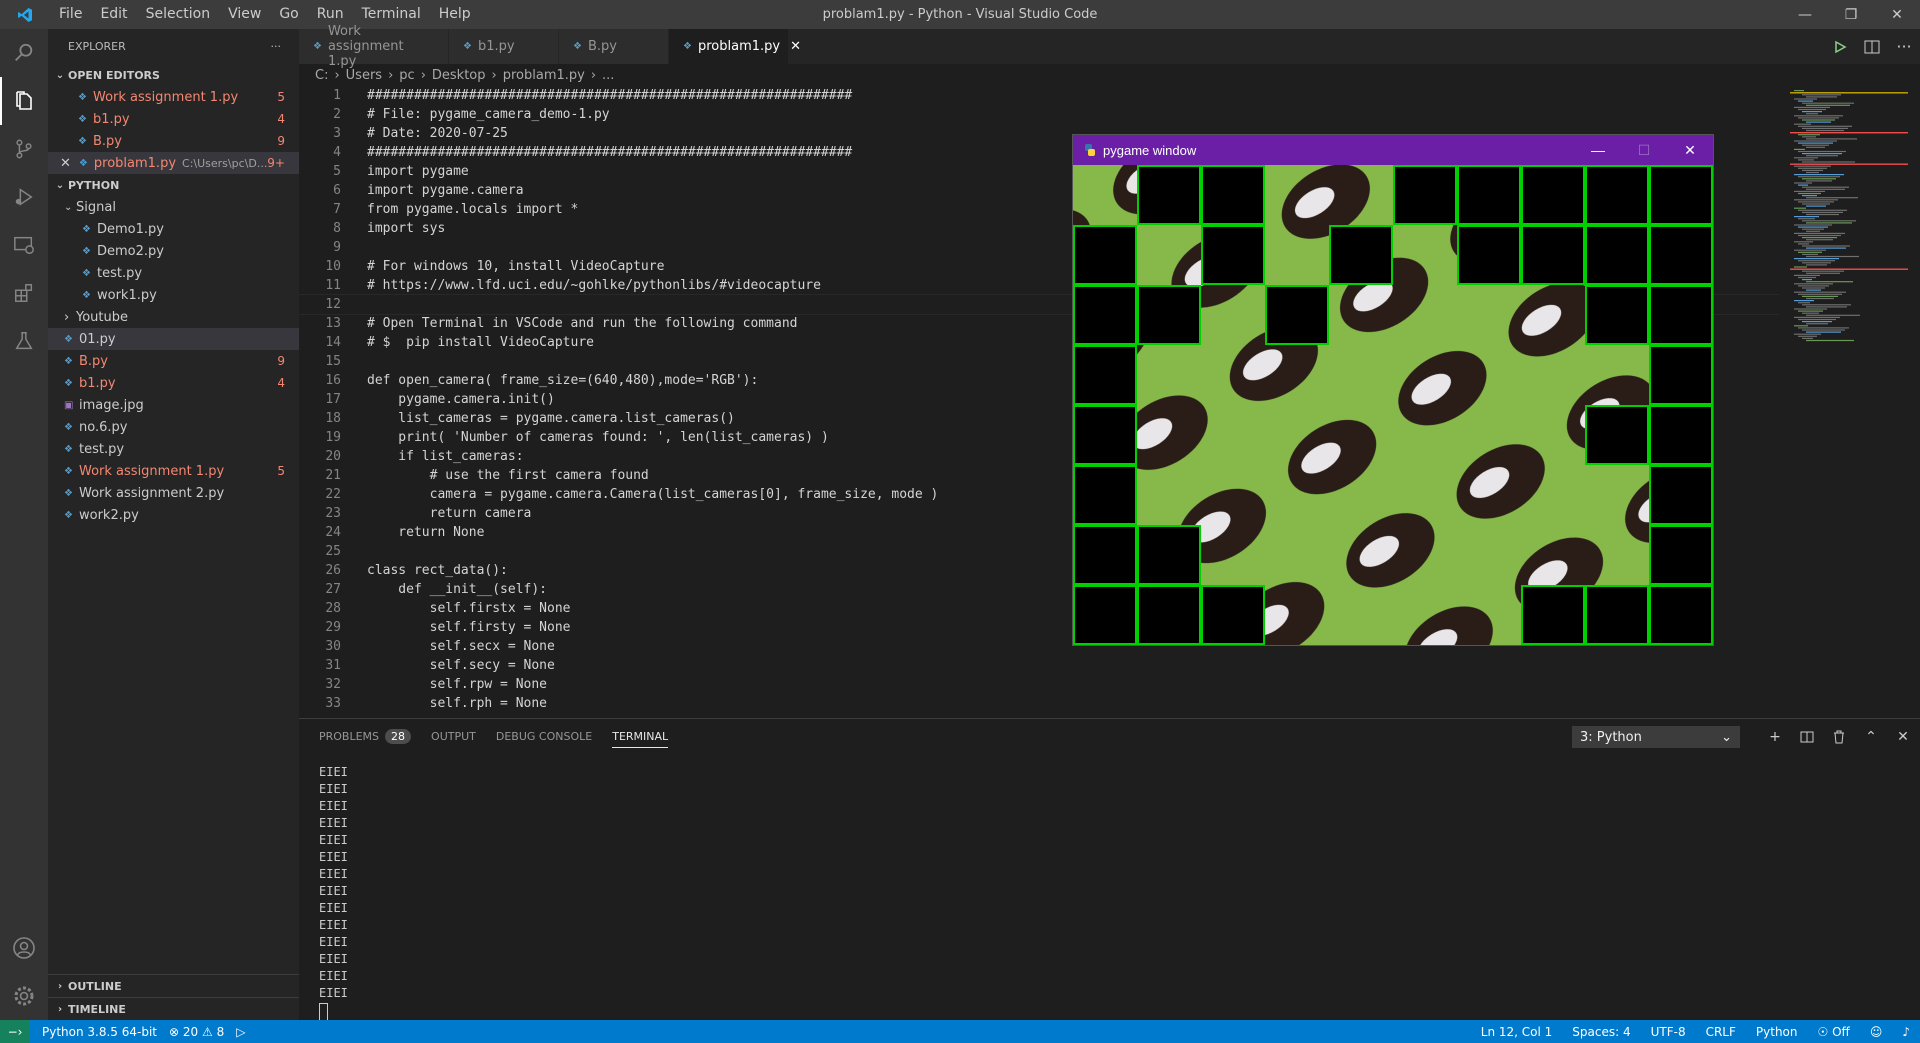  What do you see at coordinates (173, 493) in the screenshot?
I see `file-item: ❖ Work assignment 2.py` at bounding box center [173, 493].